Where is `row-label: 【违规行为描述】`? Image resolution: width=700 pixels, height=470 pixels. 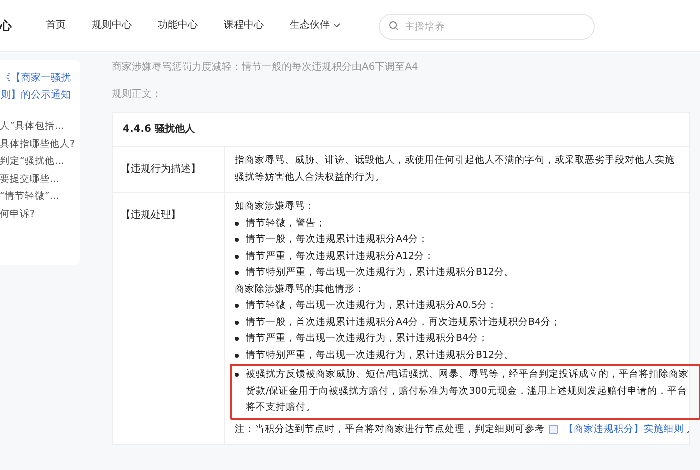 row-label: 【违规行为描述】 is located at coordinates (161, 169).